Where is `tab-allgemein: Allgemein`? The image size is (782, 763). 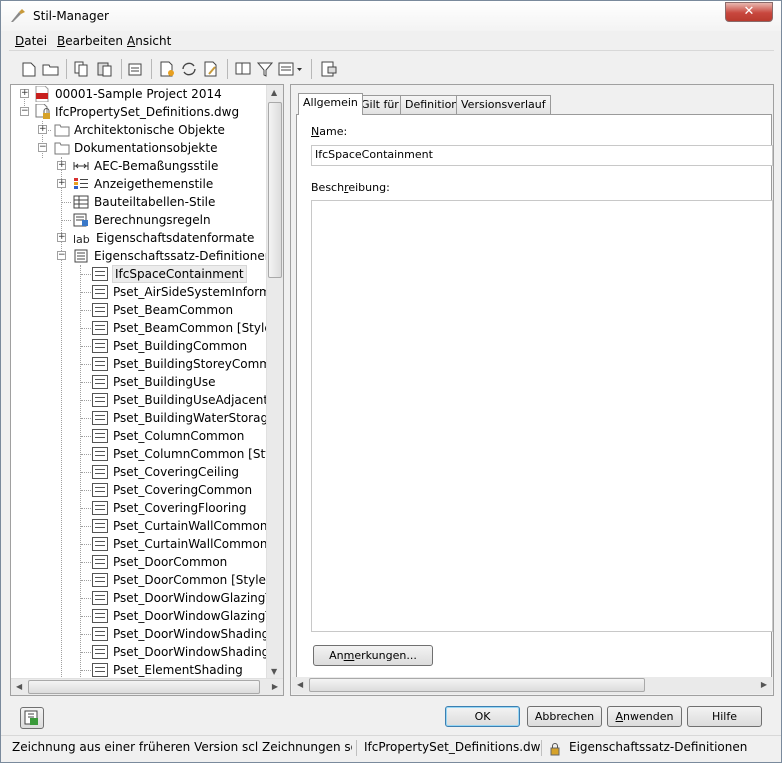
tab-allgemein: Allgemein is located at coordinates (330, 104).